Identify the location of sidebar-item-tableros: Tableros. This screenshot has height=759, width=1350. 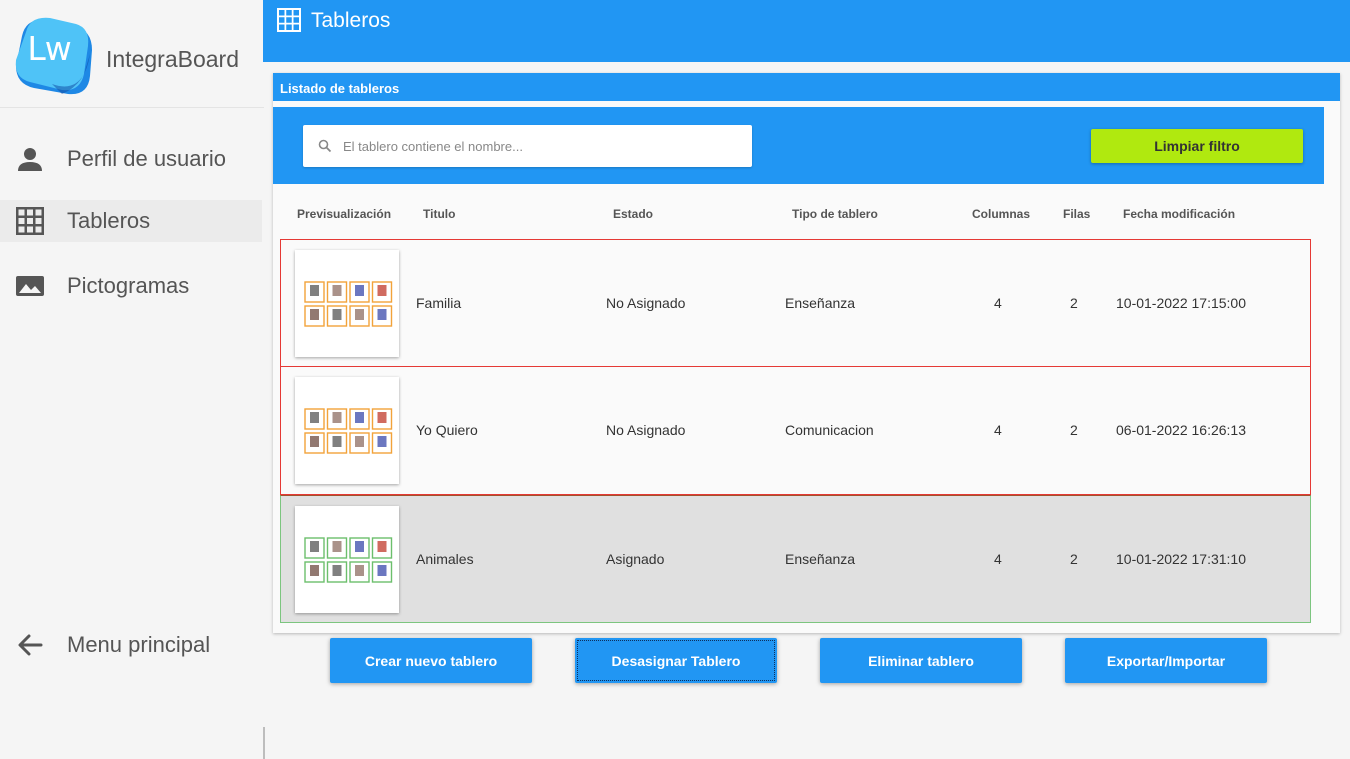
(131, 221).